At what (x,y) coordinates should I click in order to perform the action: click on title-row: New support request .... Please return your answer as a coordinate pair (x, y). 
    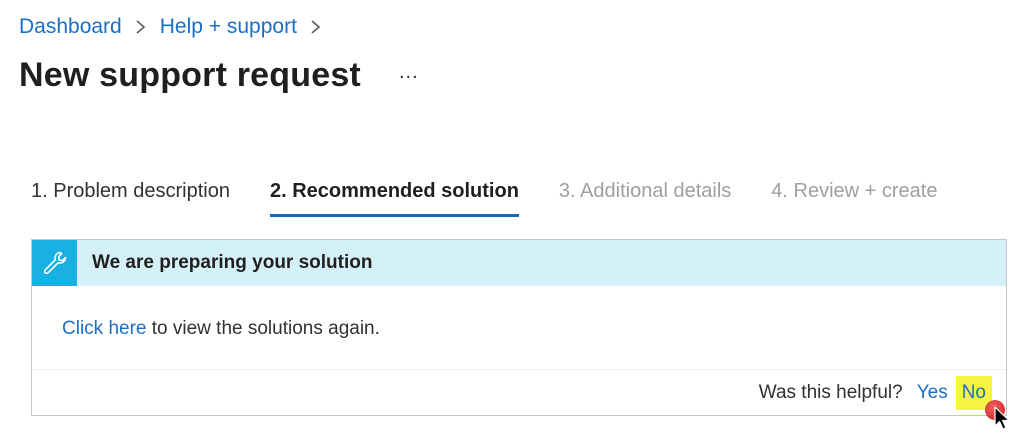
    Looking at the image, I should click on (219, 75).